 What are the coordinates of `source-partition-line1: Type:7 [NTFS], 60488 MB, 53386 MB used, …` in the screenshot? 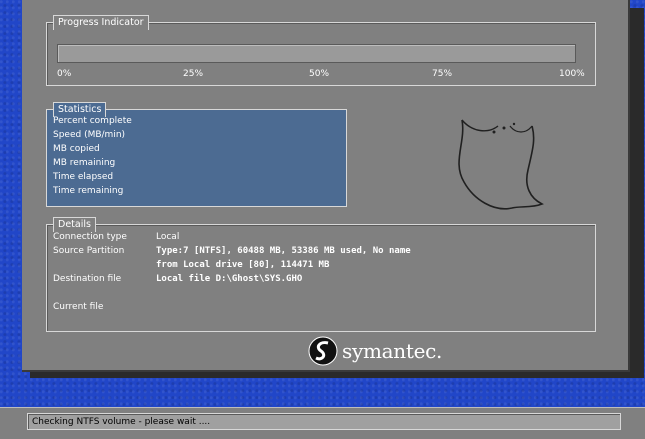 It's located at (283, 251).